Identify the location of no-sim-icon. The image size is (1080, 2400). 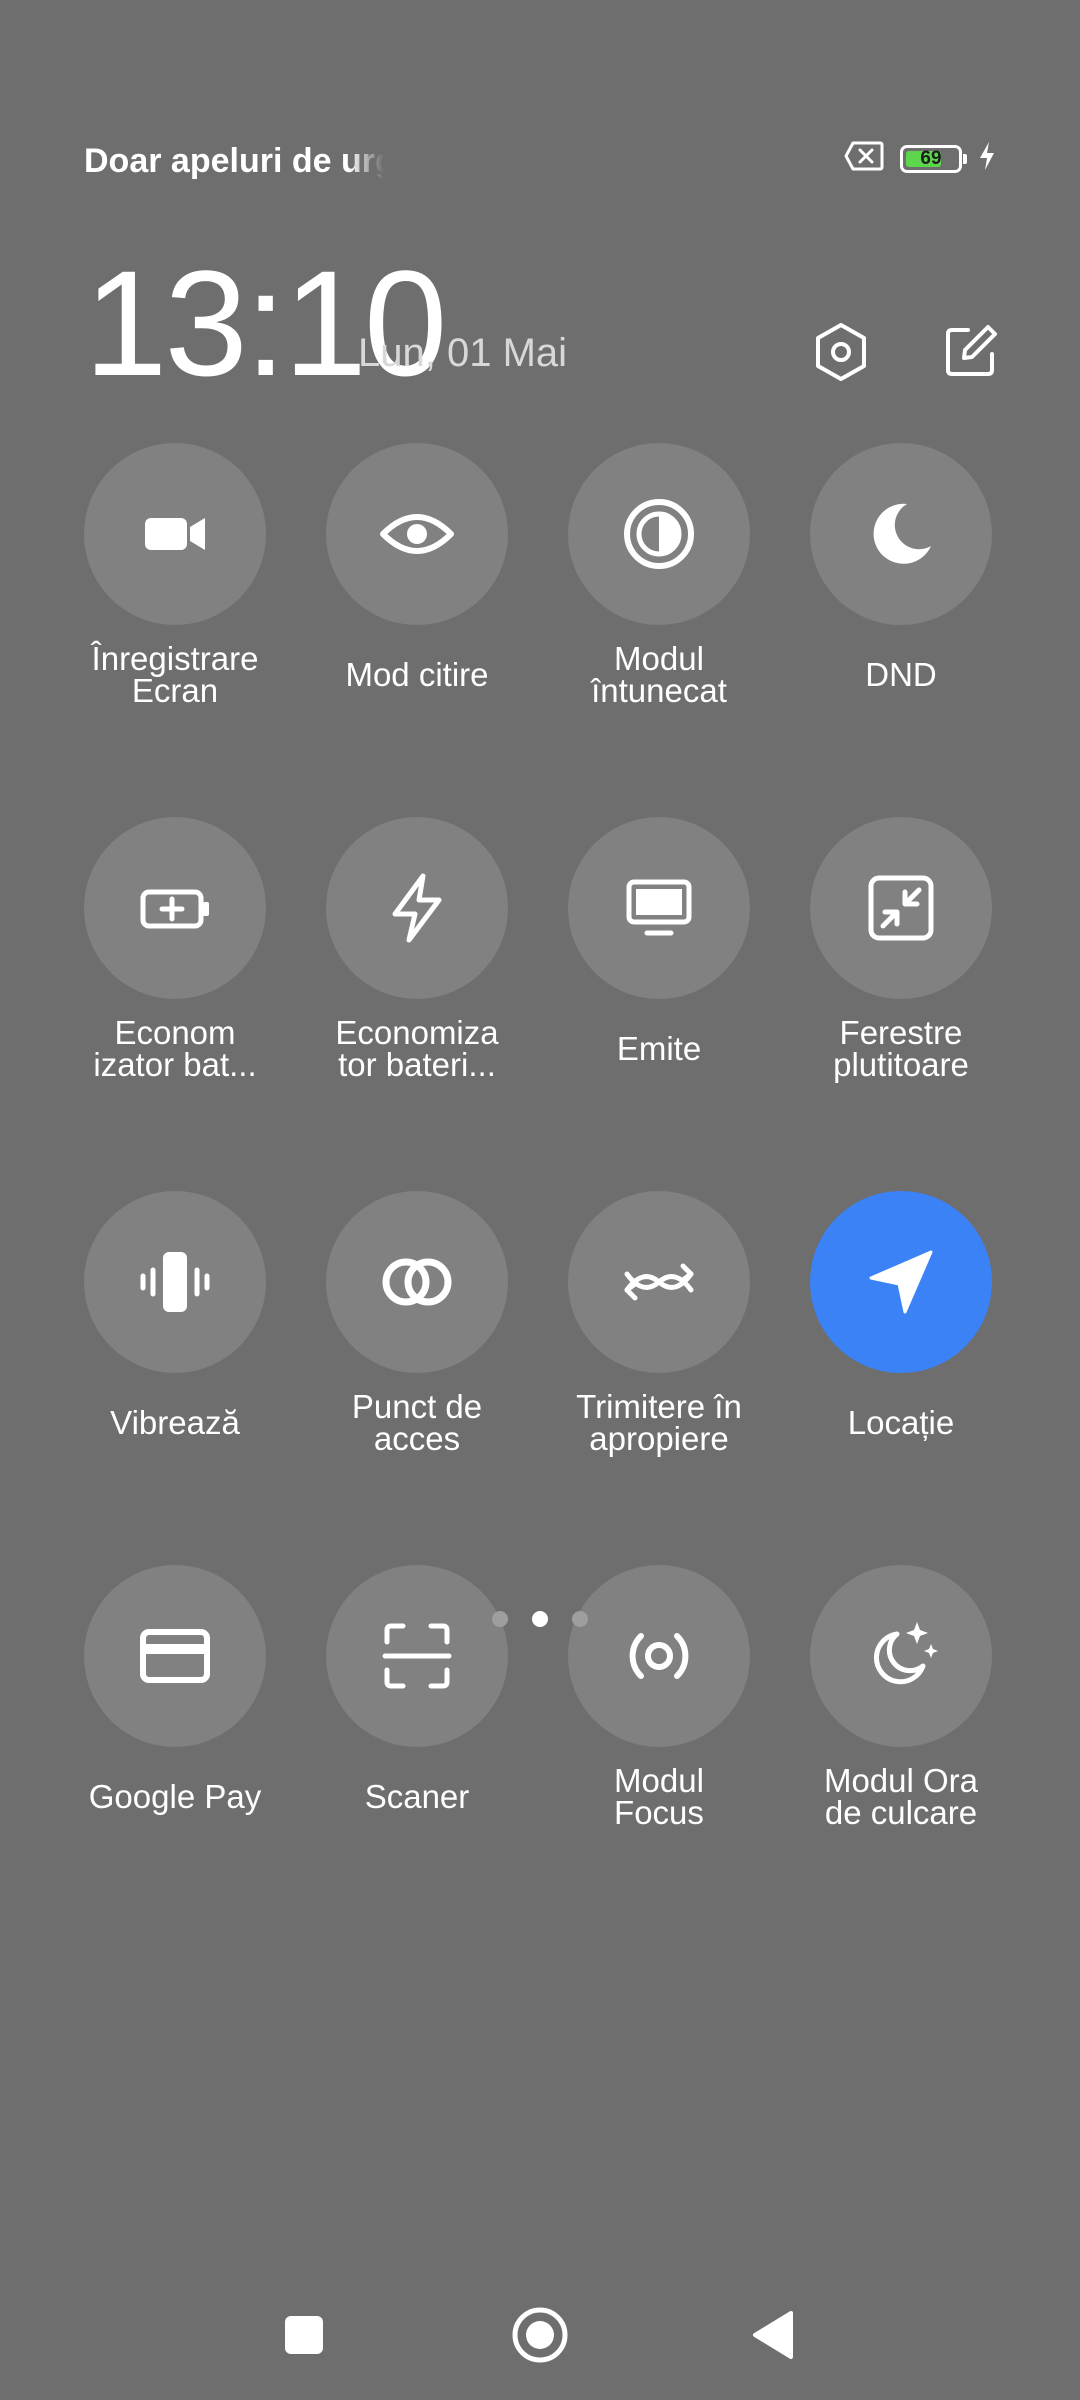
(864, 158).